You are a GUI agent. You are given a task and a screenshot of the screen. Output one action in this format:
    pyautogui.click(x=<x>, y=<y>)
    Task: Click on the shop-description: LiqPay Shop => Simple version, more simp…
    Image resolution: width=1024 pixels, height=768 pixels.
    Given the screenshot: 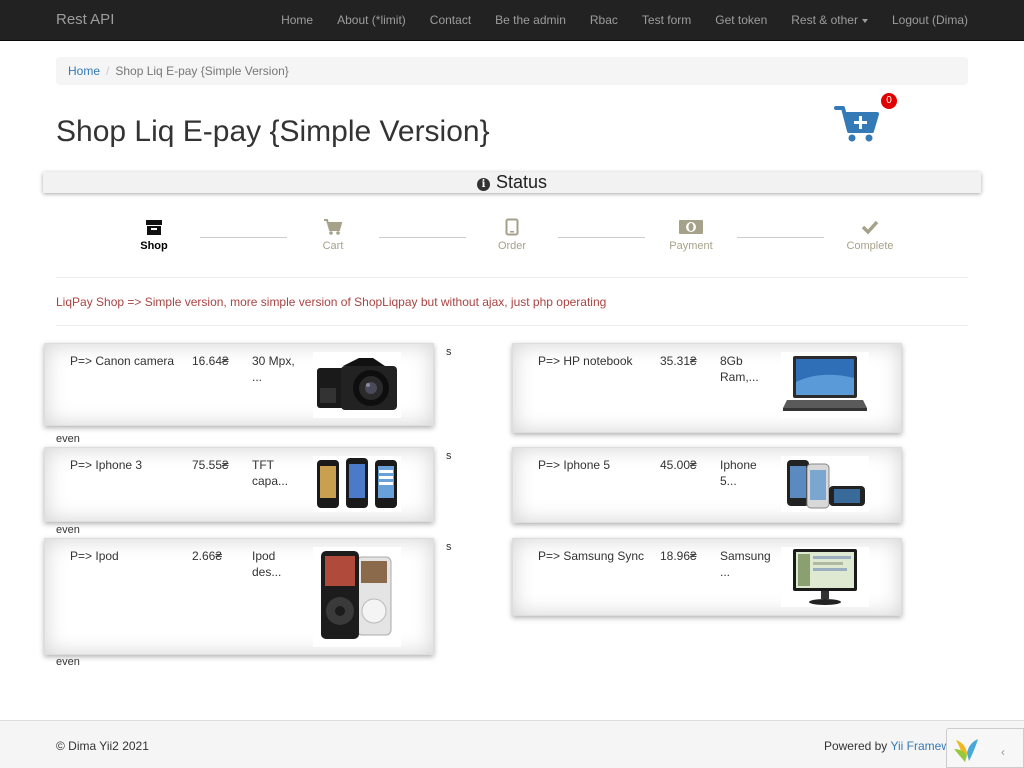 What is the action you would take?
    pyautogui.click(x=331, y=302)
    